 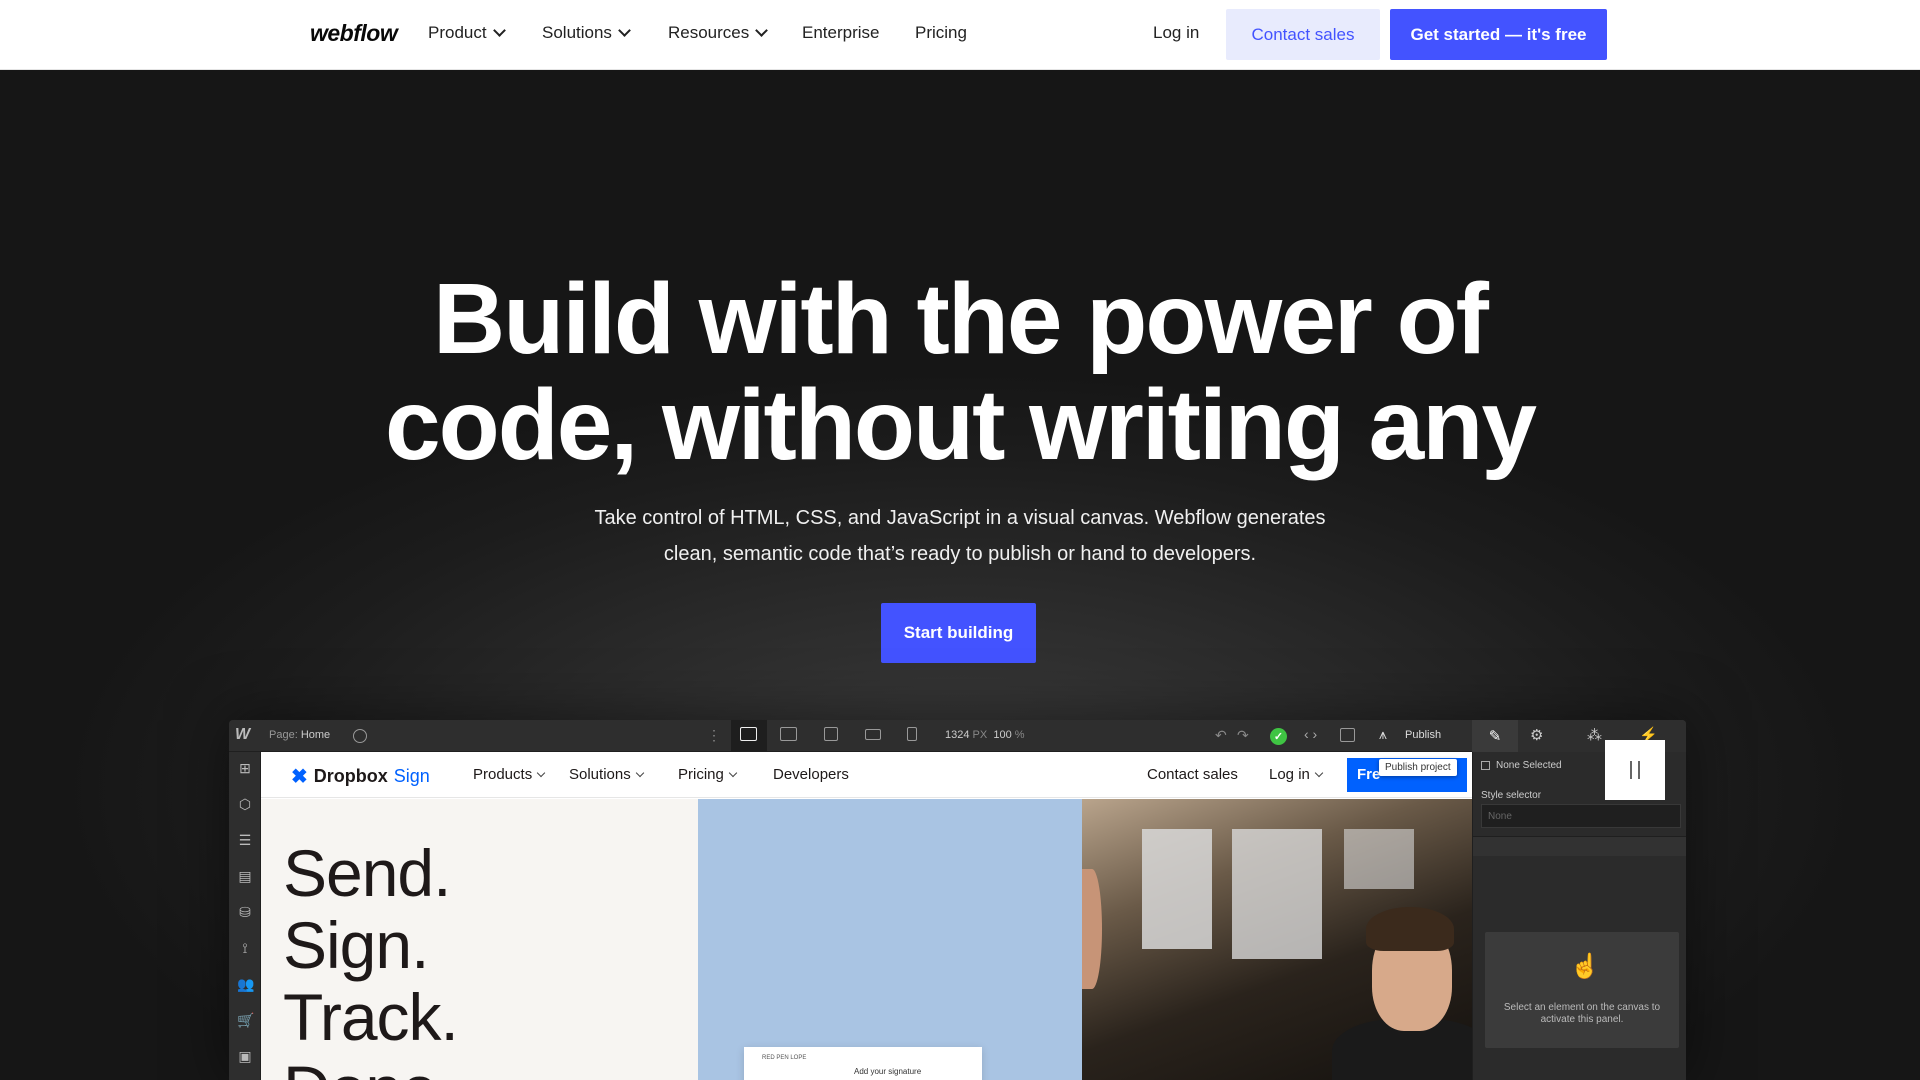 I want to click on site-hero-line: Track., so click(x=371, y=1017).